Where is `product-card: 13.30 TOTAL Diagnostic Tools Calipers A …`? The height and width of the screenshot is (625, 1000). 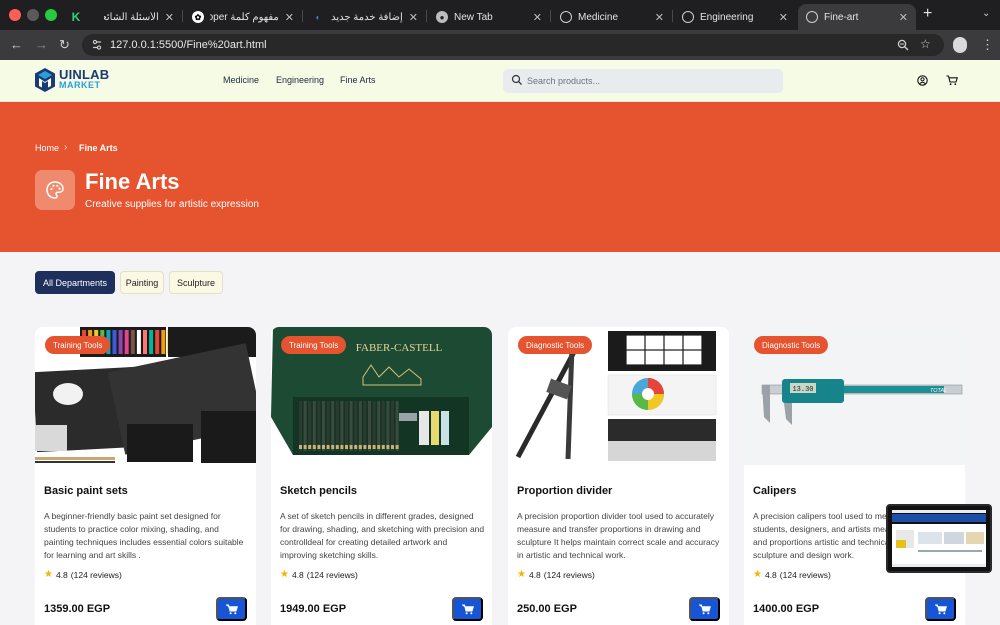
product-card: 13.30 TOTAL Diagnostic Tools Calipers A … is located at coordinates (854, 476).